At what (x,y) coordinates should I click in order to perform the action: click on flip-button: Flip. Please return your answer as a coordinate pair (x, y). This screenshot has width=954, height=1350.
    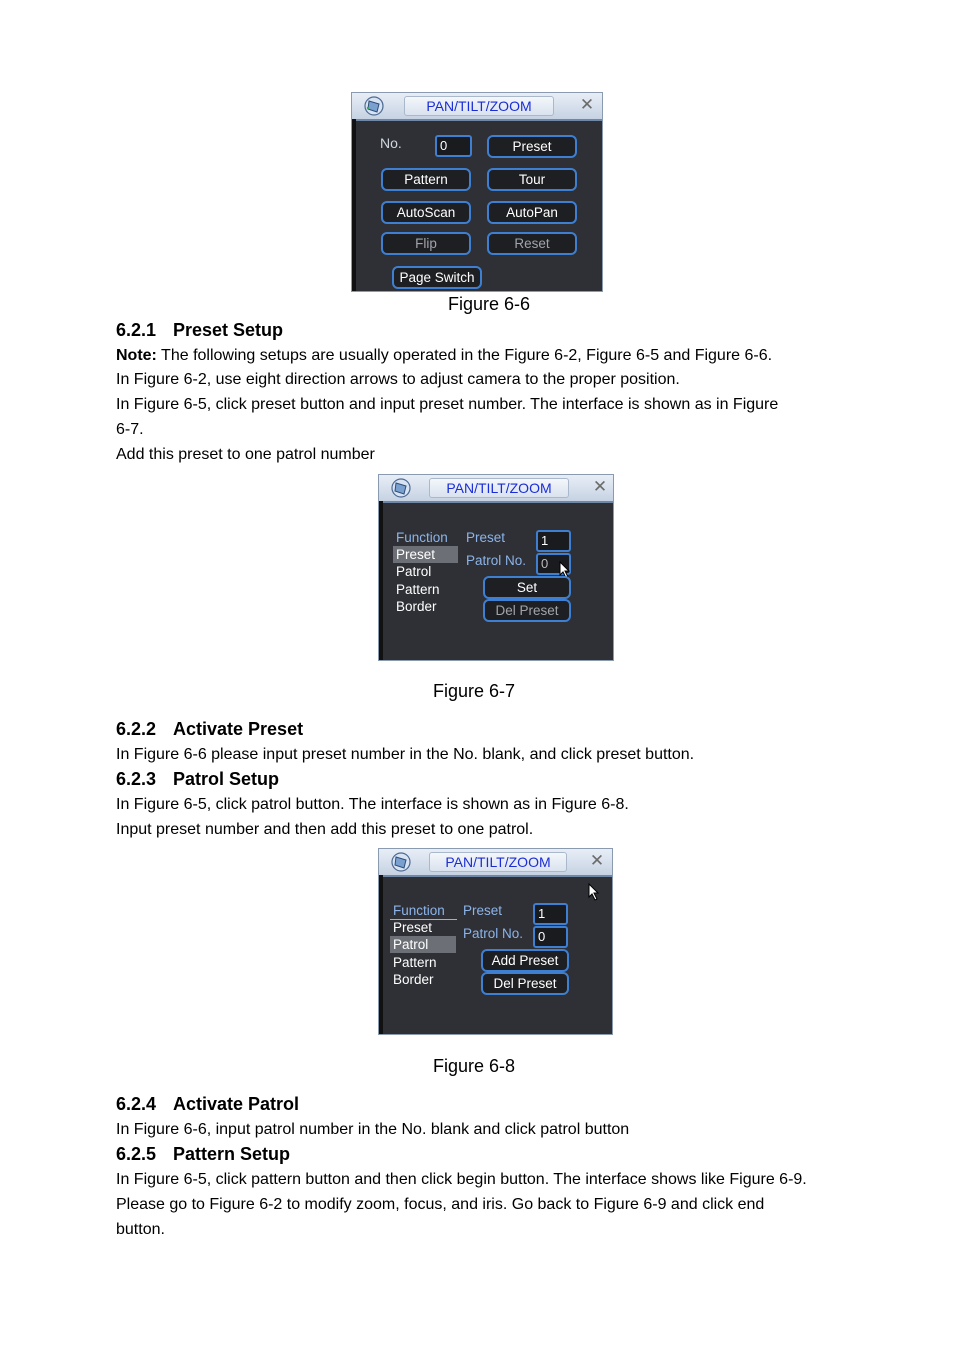
    Looking at the image, I should click on (426, 243).